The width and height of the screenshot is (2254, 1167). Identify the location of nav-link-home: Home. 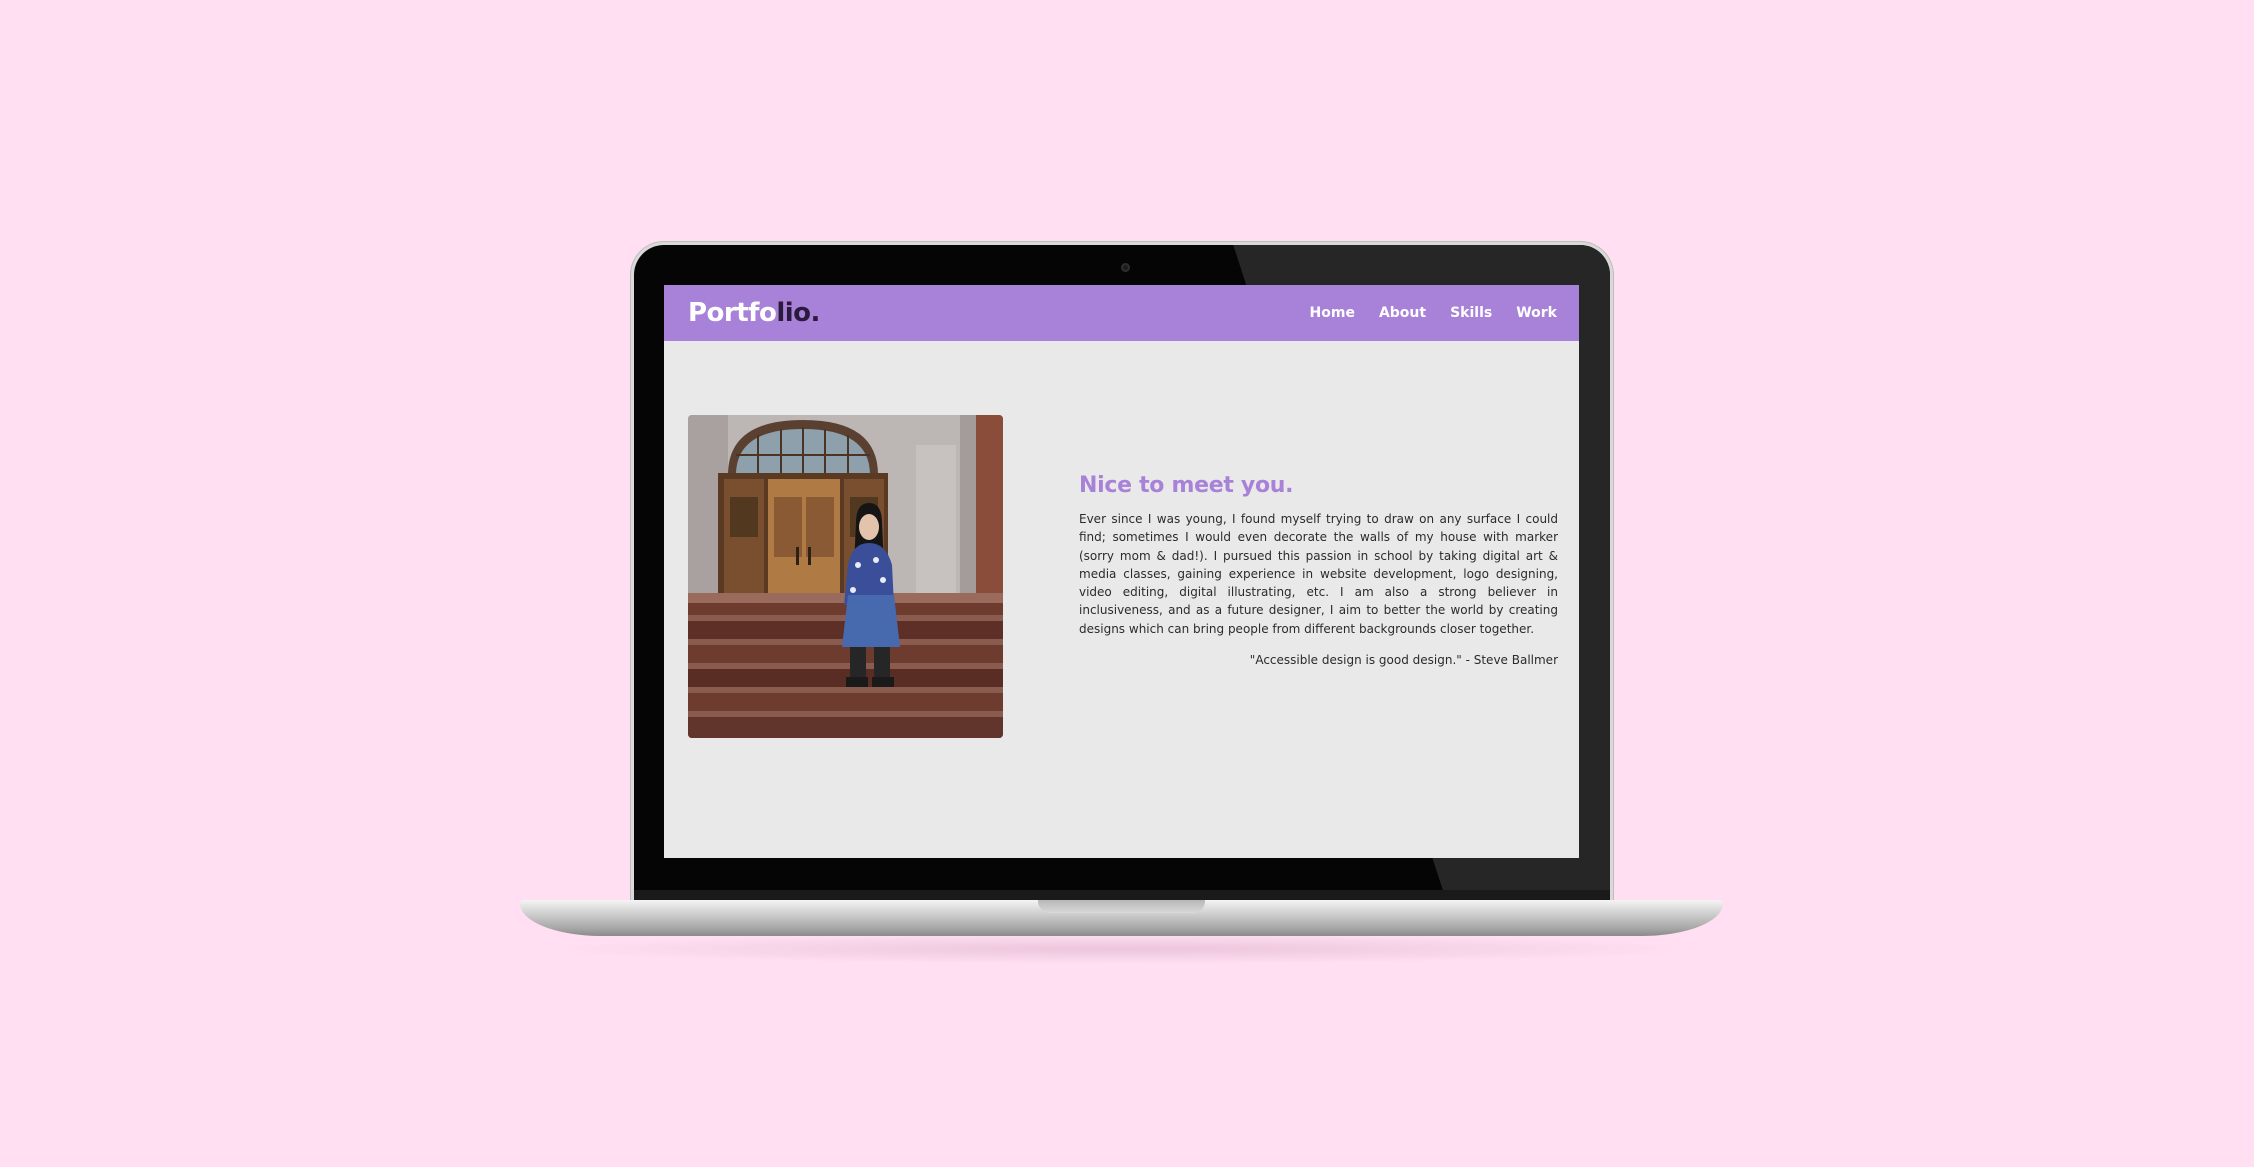
(1332, 313).